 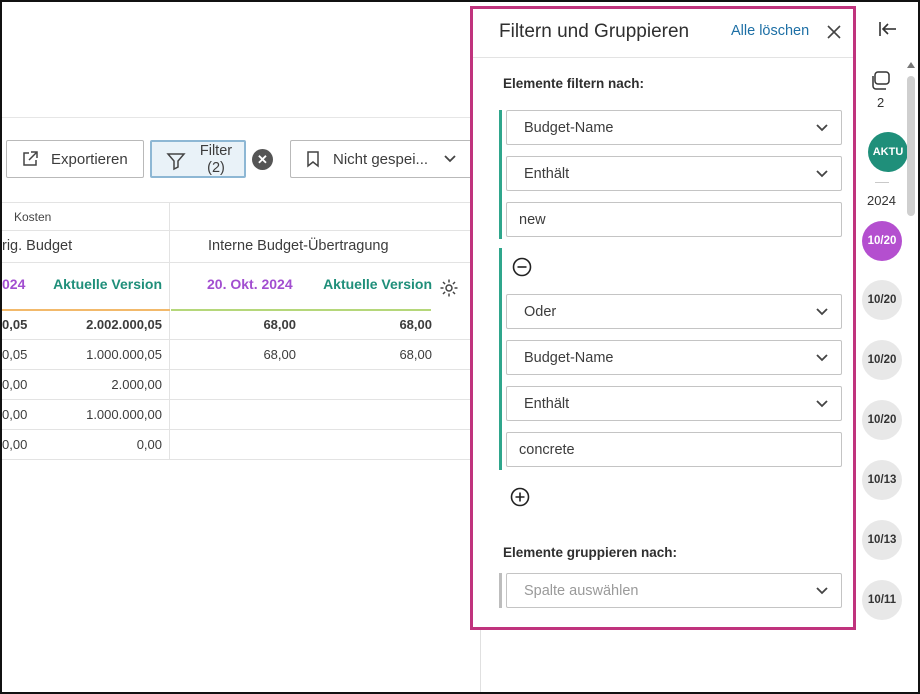 What do you see at coordinates (216, 151) in the screenshot?
I see `filter-label: Filter` at bounding box center [216, 151].